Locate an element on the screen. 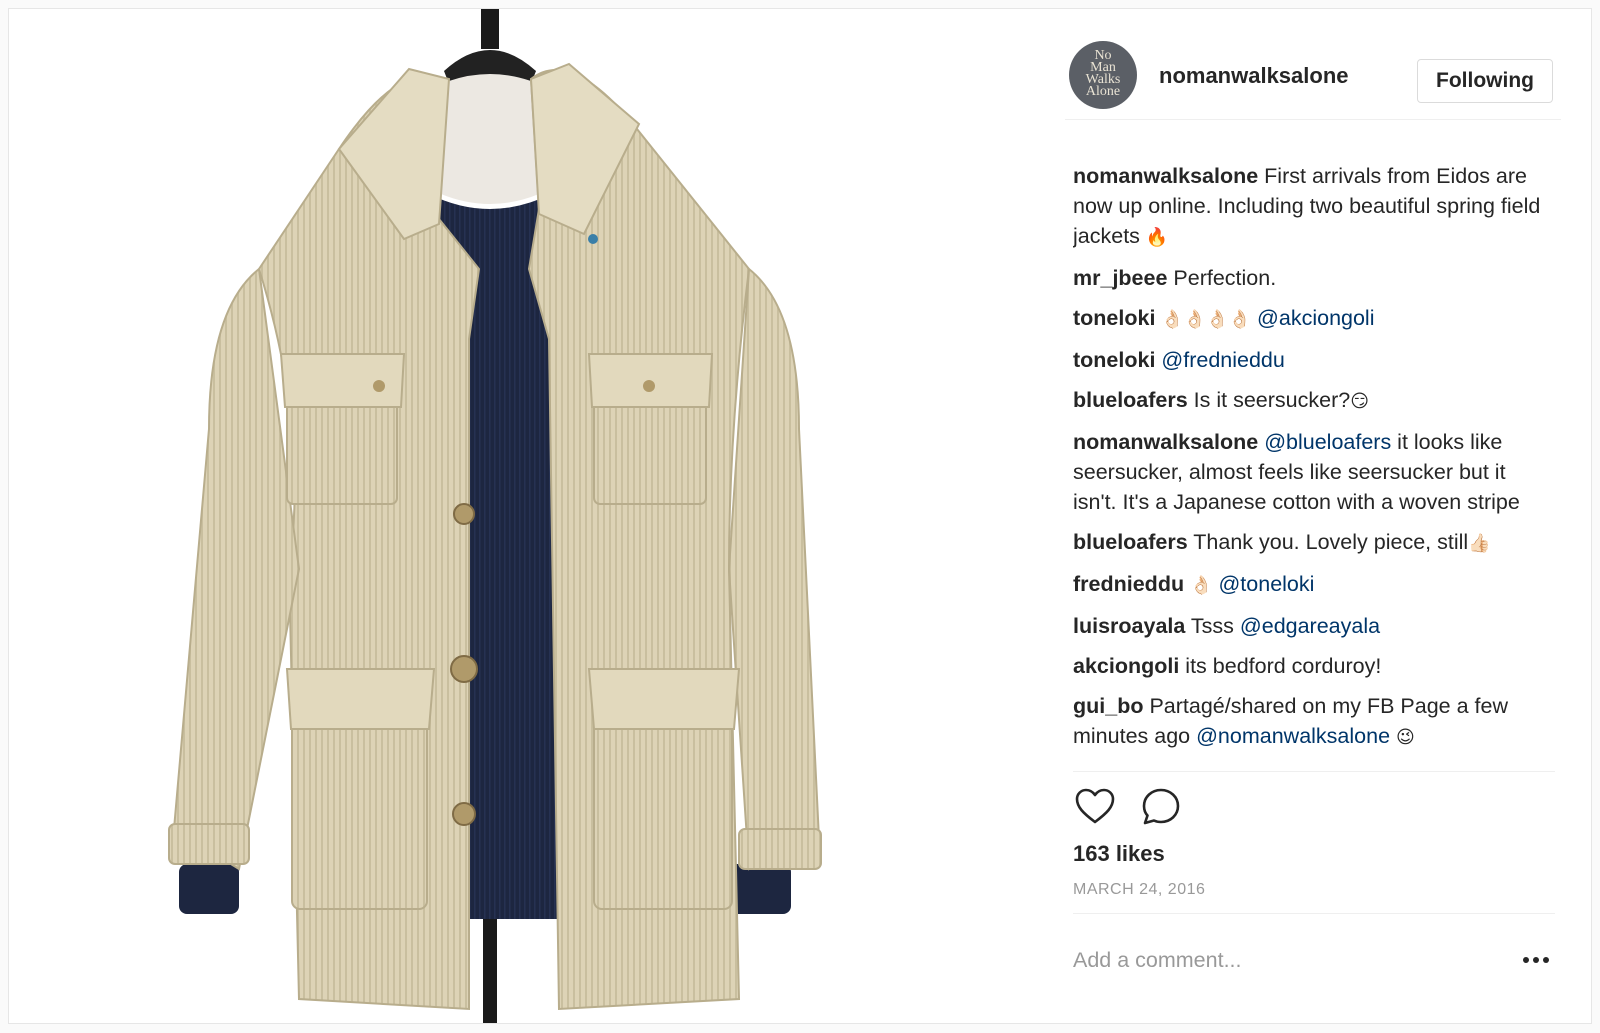 The image size is (1600, 1033). mention-link: @edgareayala is located at coordinates (1310, 626).